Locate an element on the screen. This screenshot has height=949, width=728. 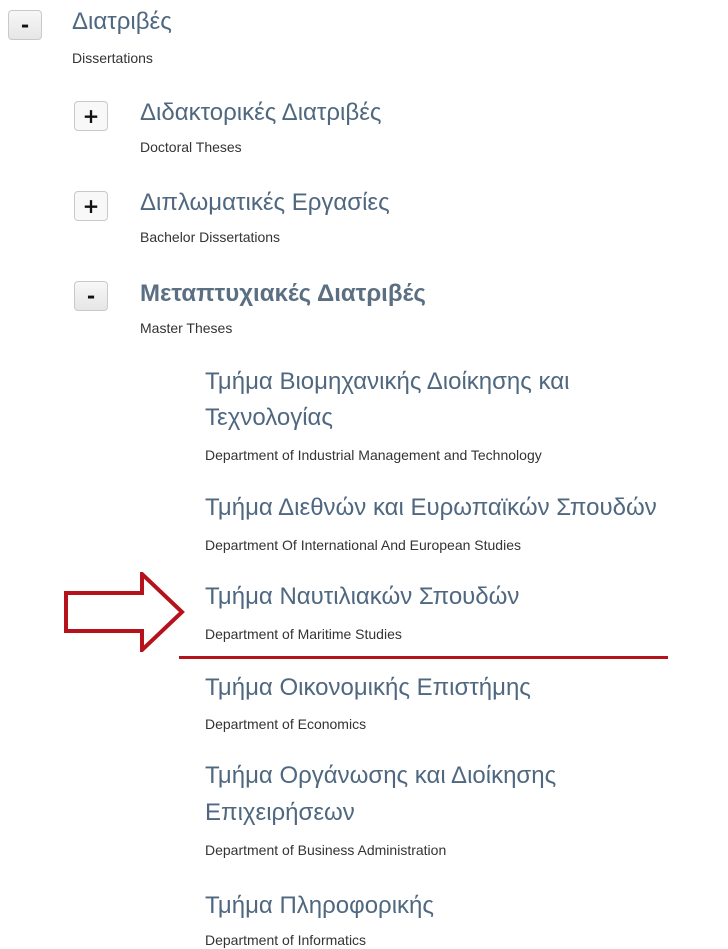
doctoral-theses-link: Διδακτορικές Διατριβές is located at coordinates (260, 113).